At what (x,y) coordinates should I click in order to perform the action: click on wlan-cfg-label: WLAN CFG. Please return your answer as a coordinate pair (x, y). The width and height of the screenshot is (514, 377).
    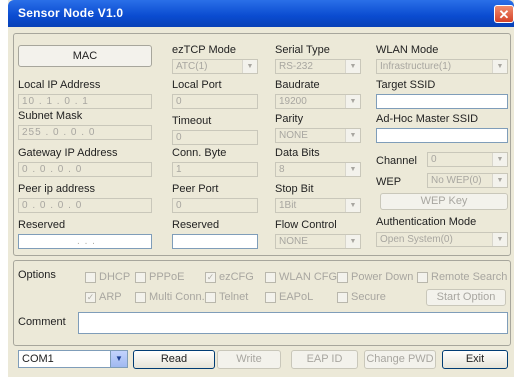
    Looking at the image, I should click on (308, 277).